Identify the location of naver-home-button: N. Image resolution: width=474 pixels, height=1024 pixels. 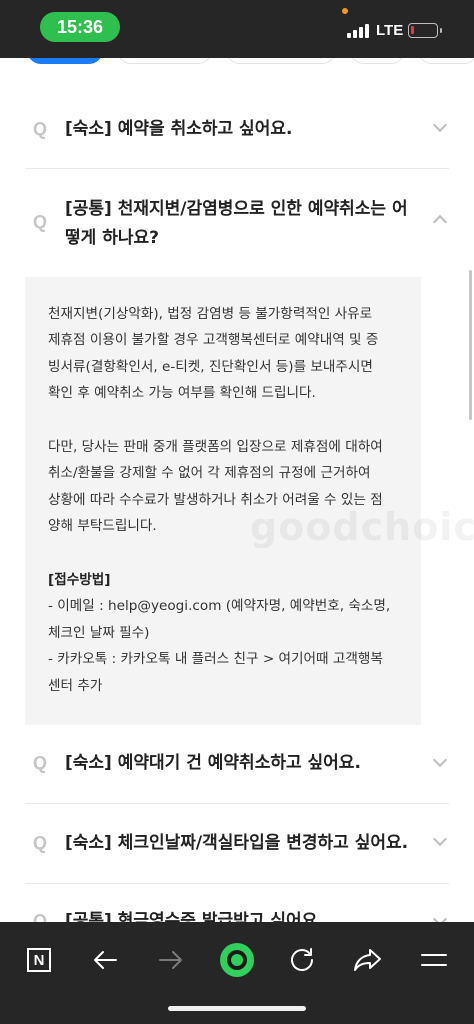
(39, 960).